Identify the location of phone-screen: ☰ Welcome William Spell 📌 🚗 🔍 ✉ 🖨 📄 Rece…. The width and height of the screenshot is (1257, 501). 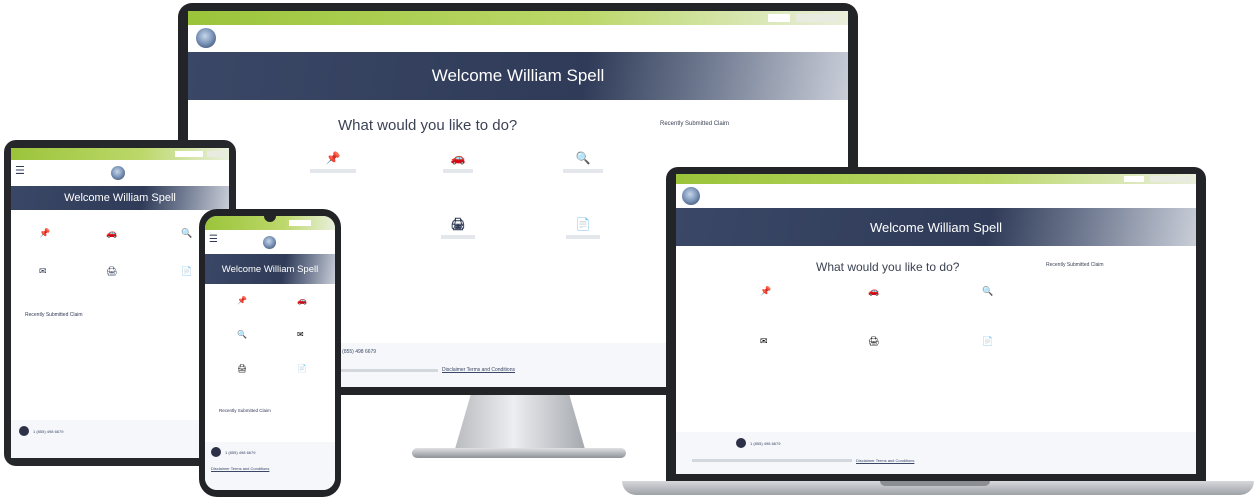
(270, 353).